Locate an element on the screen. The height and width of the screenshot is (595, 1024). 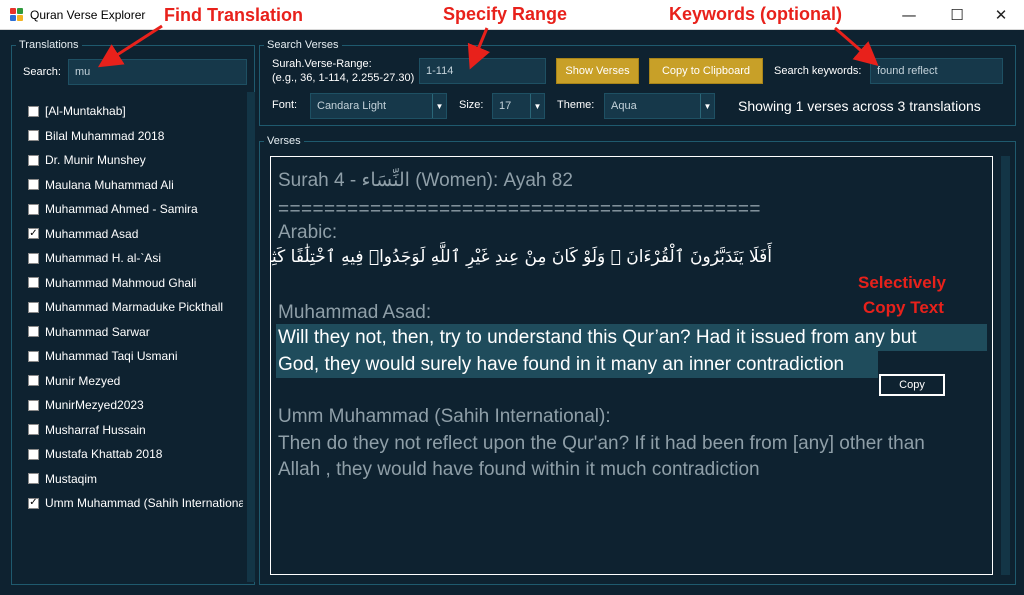
translation-item: Mustafa Khattab 2018 is located at coordinates (135, 454).